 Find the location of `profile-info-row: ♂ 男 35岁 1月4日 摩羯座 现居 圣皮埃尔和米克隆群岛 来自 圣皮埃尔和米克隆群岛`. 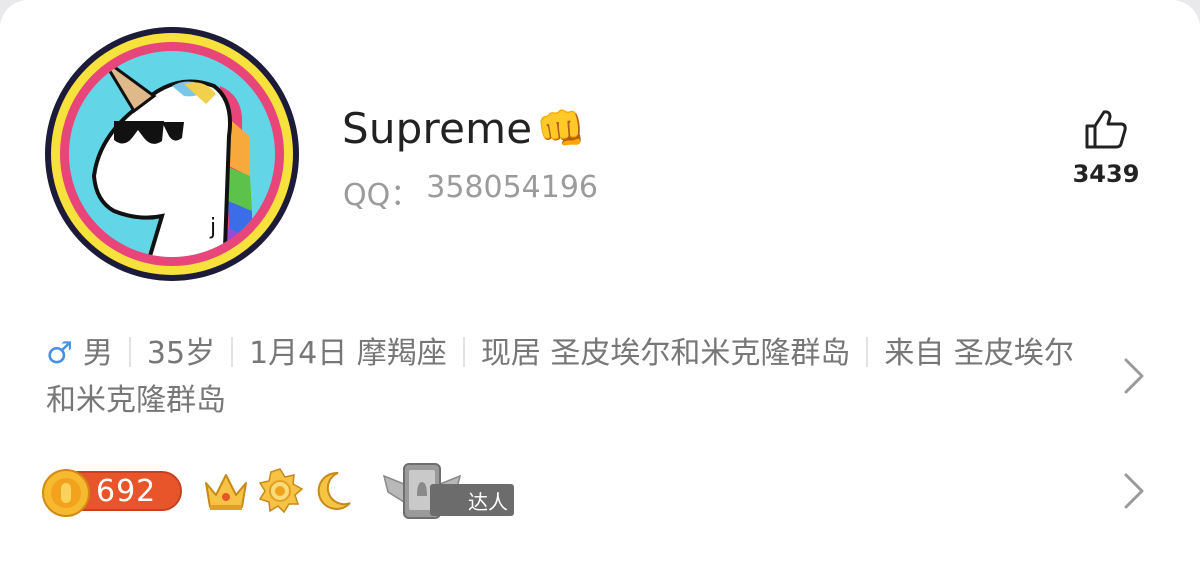

profile-info-row: ♂ 男 35岁 1月4日 摩羯座 现居 圣皮埃尔和米克隆群岛 来自 圣皮埃尔和米克隆群岛 is located at coordinates (566, 377).